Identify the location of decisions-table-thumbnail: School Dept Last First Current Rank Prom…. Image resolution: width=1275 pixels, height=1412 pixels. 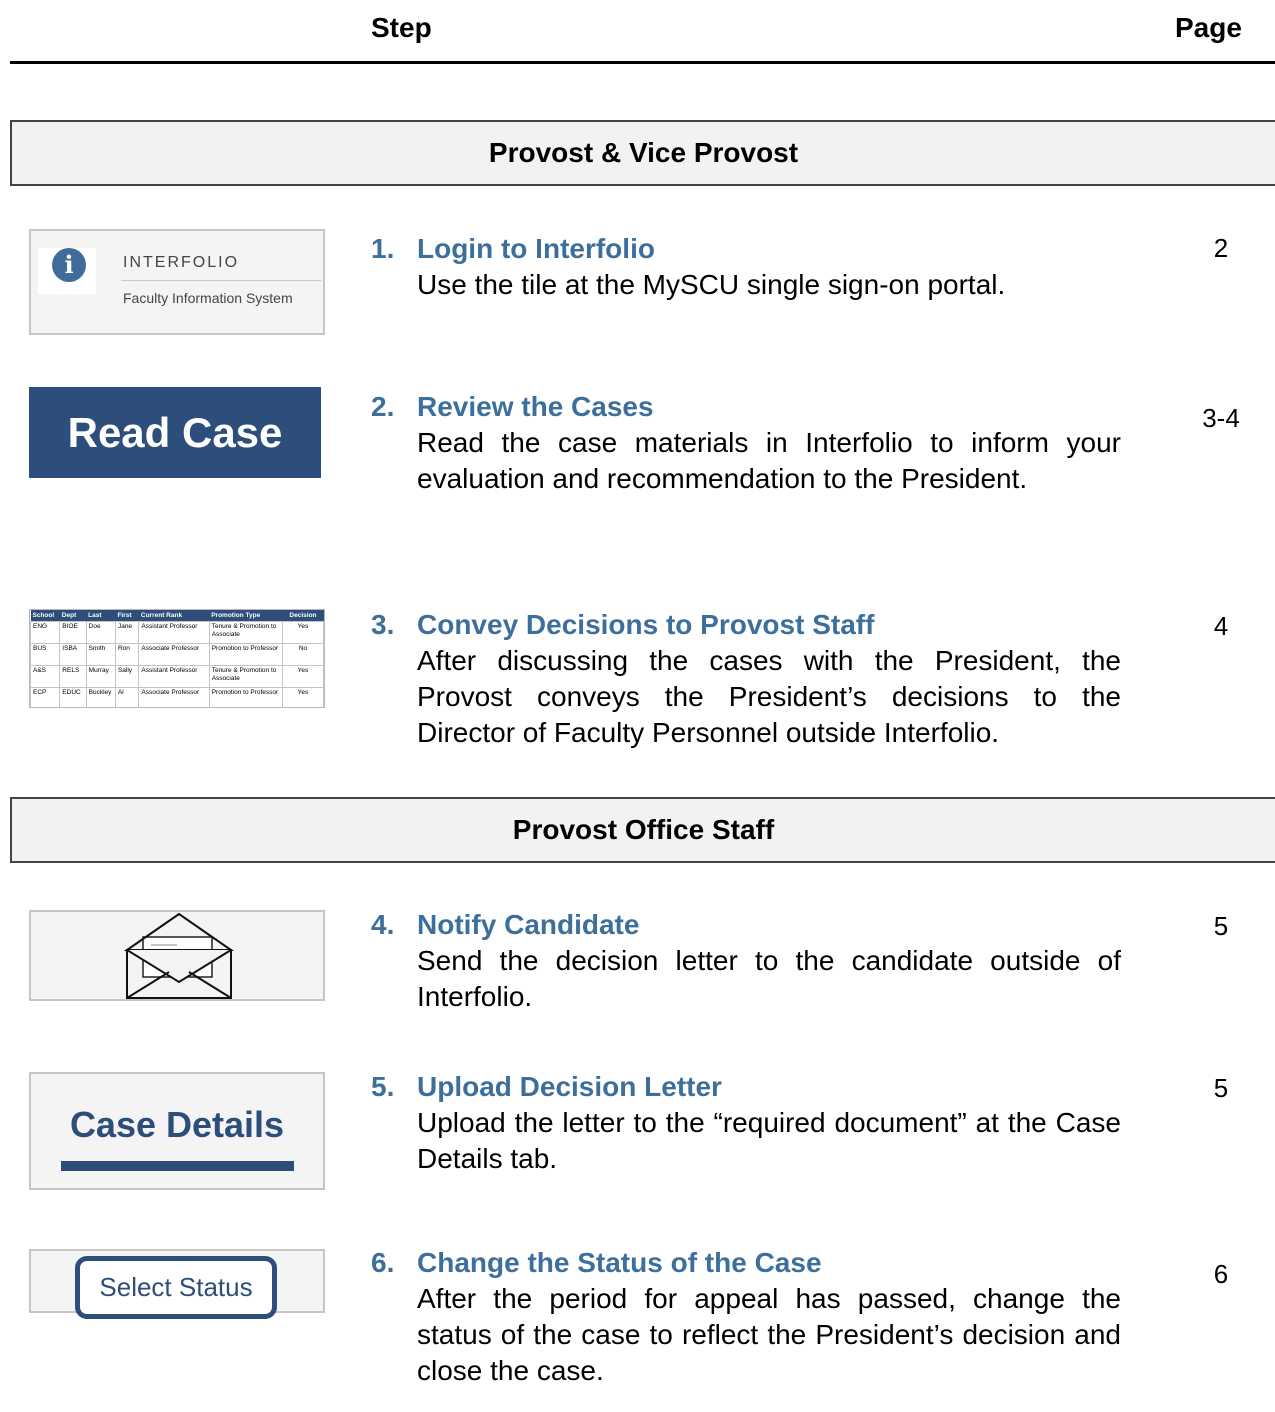
(177, 658).